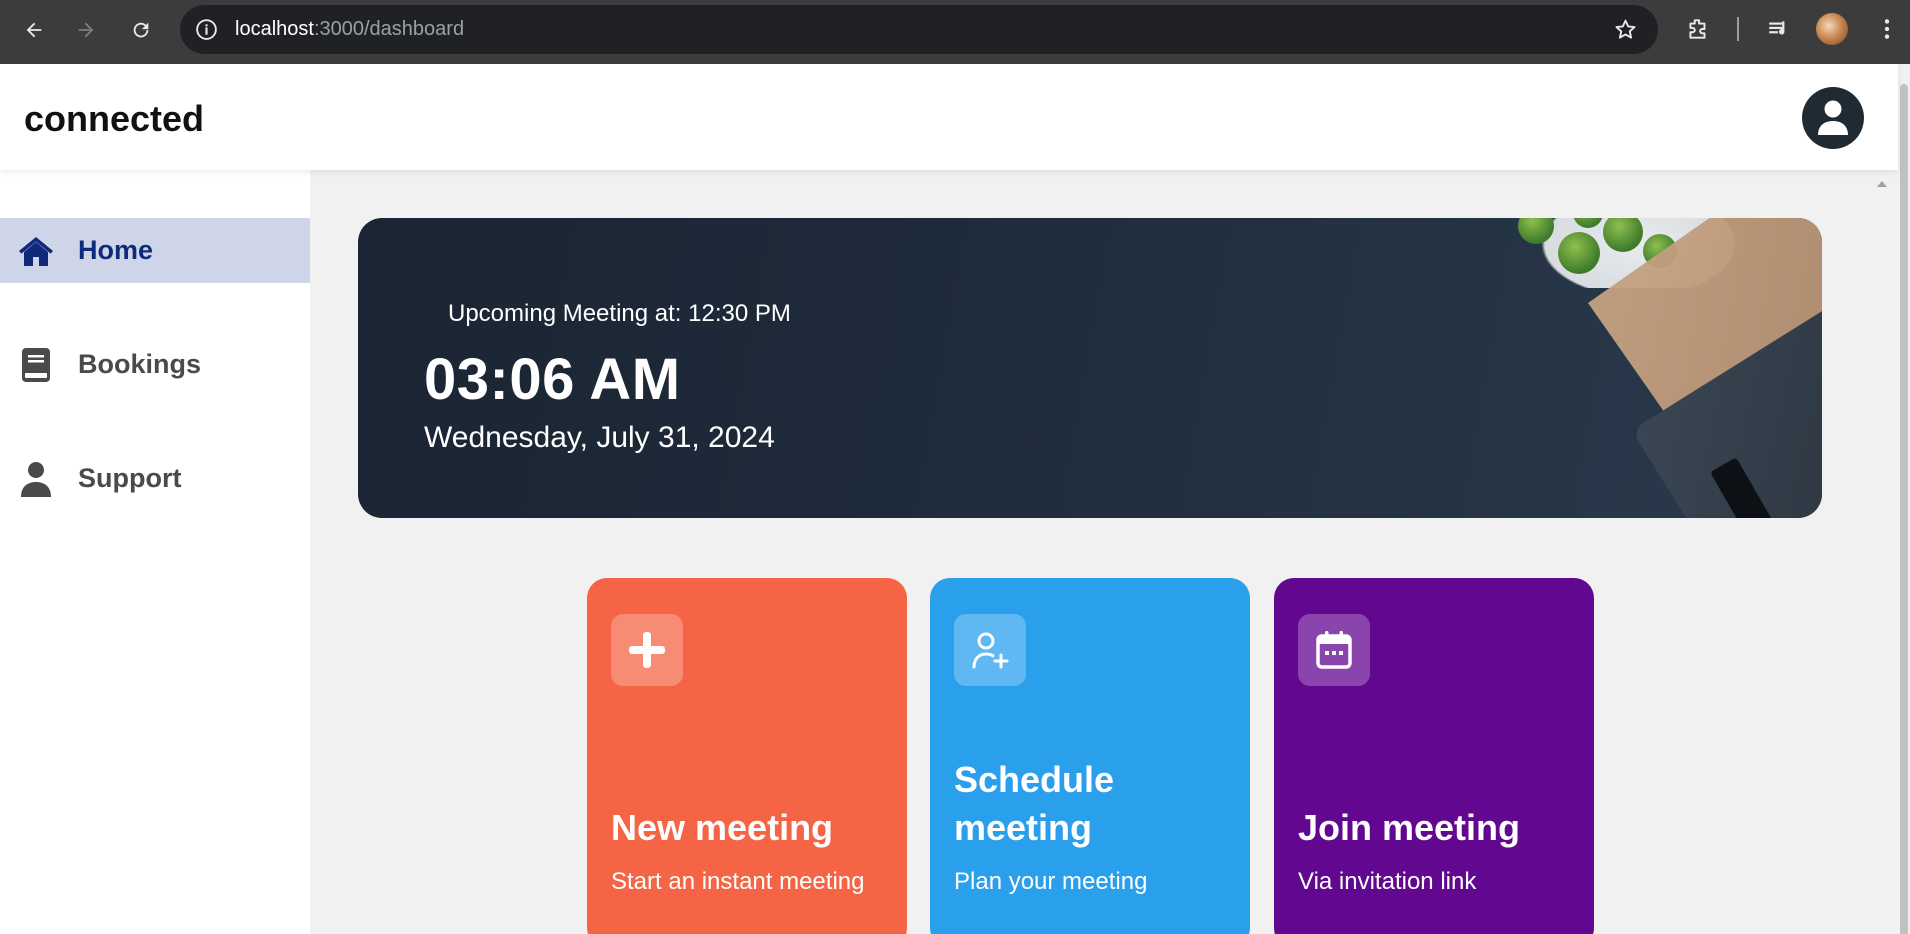 This screenshot has width=1910, height=934. I want to click on forward-arrow-icon, so click(86, 30).